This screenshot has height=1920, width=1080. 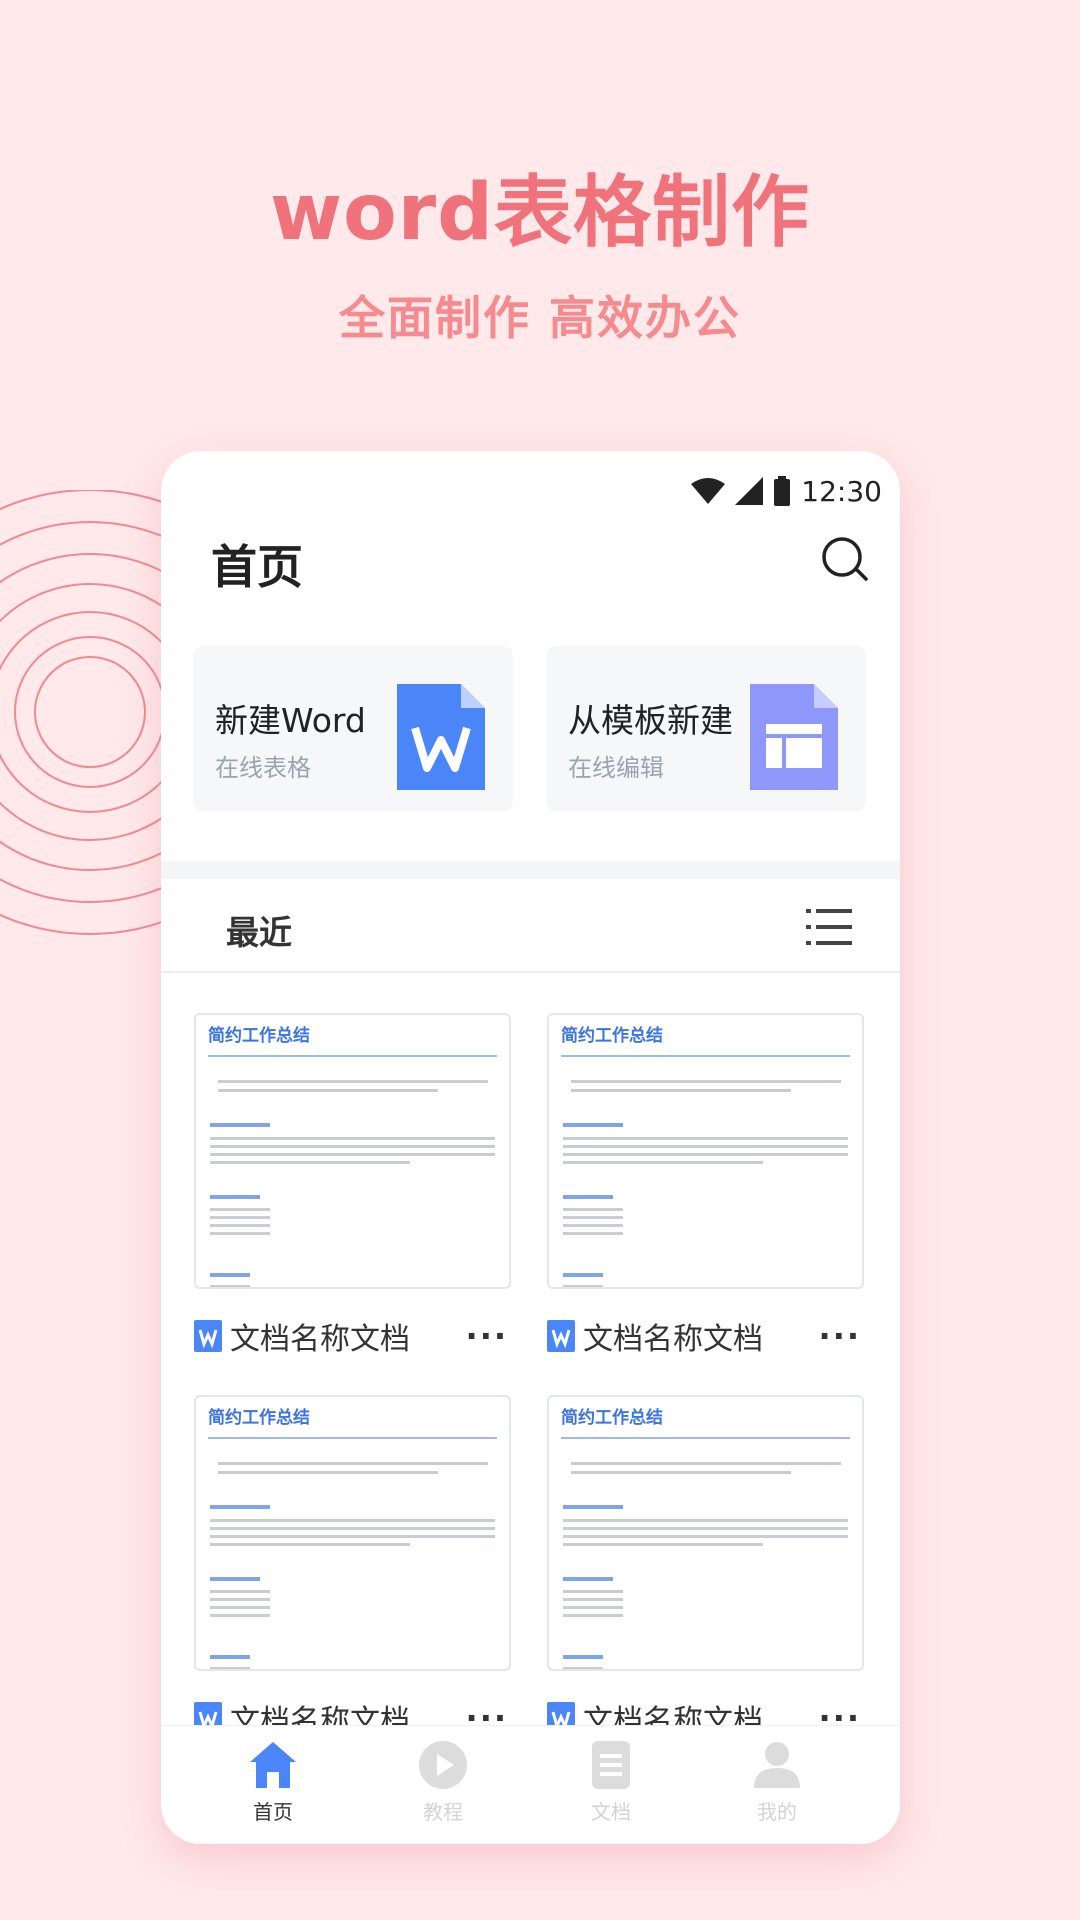 I want to click on status-bar: 12:30, so click(x=786, y=491).